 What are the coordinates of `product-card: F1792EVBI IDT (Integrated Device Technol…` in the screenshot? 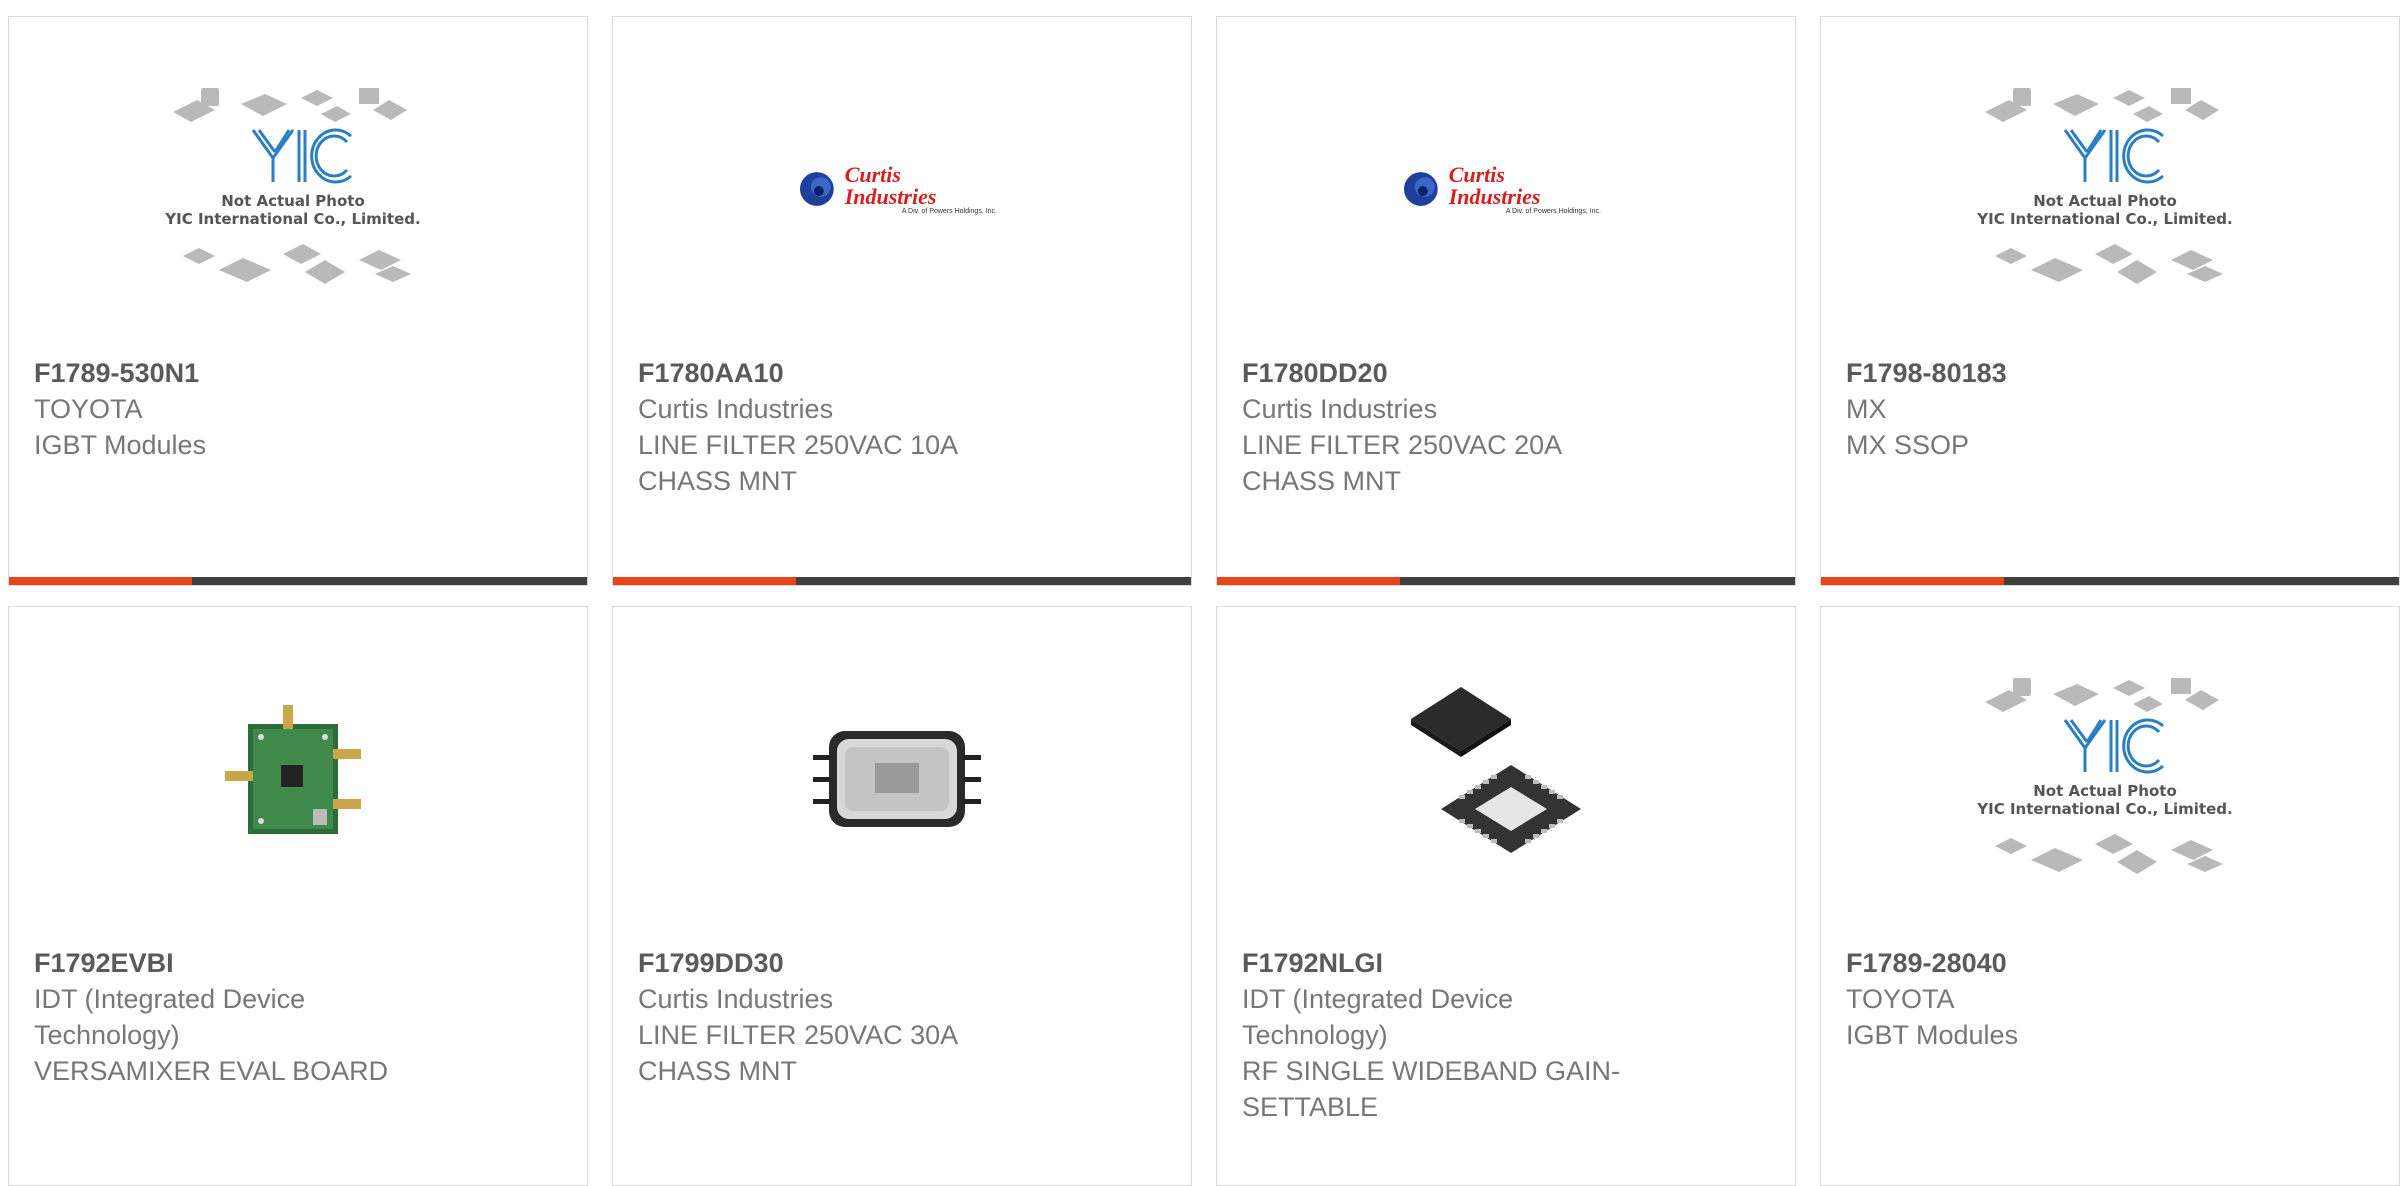 It's located at (298, 896).